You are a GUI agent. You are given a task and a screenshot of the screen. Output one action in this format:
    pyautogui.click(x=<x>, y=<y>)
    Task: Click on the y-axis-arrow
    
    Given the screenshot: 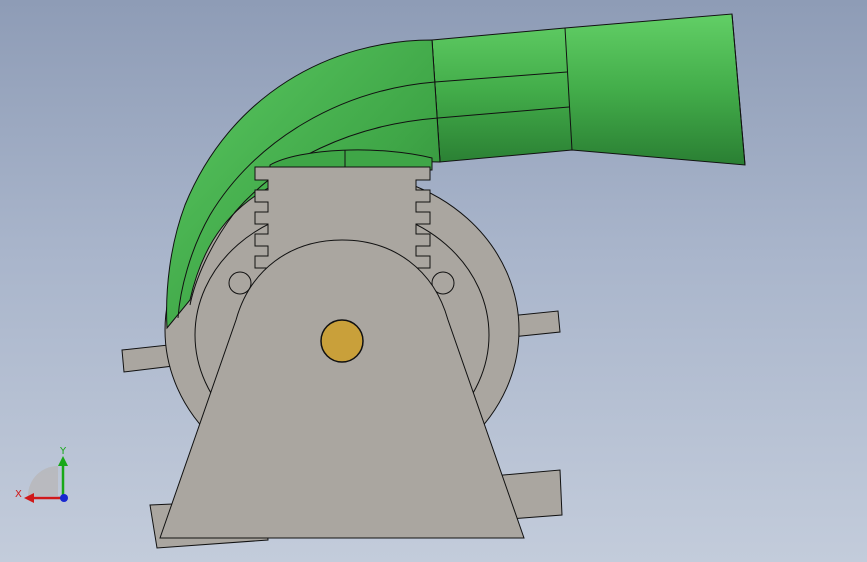 What is the action you would take?
    pyautogui.click(x=63, y=461)
    